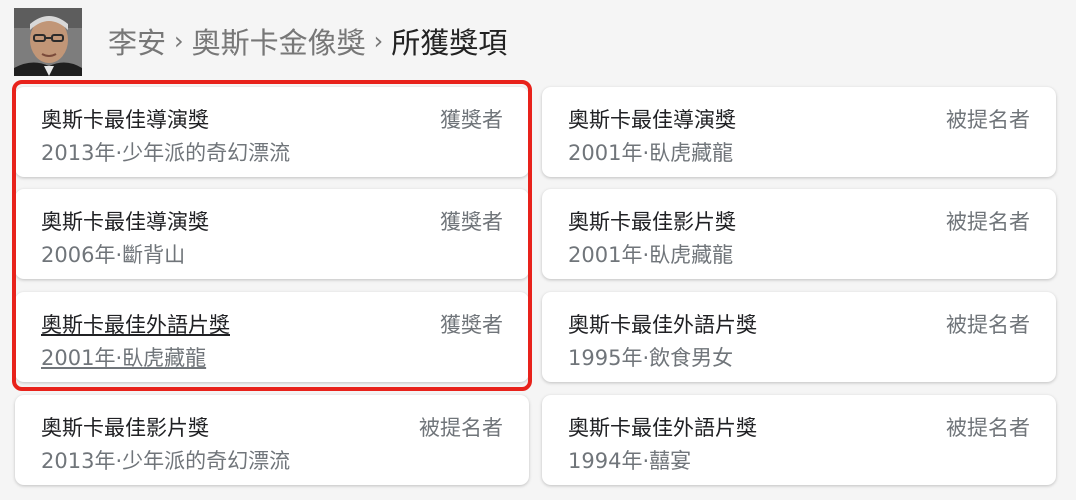 The width and height of the screenshot is (1076, 500). I want to click on award-detail: 2006年·斷背山, so click(113, 255).